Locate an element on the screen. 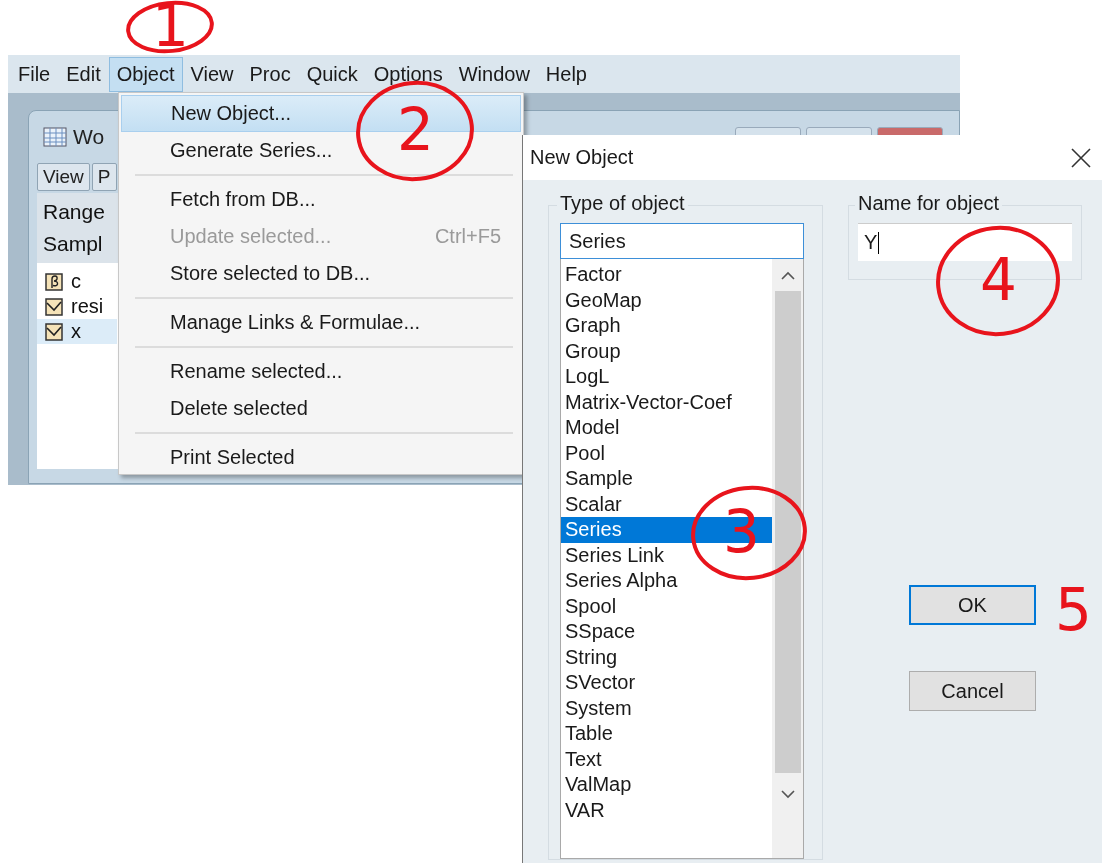 This screenshot has width=1102, height=863. menu-item-label: Print Selected is located at coordinates (232, 457).